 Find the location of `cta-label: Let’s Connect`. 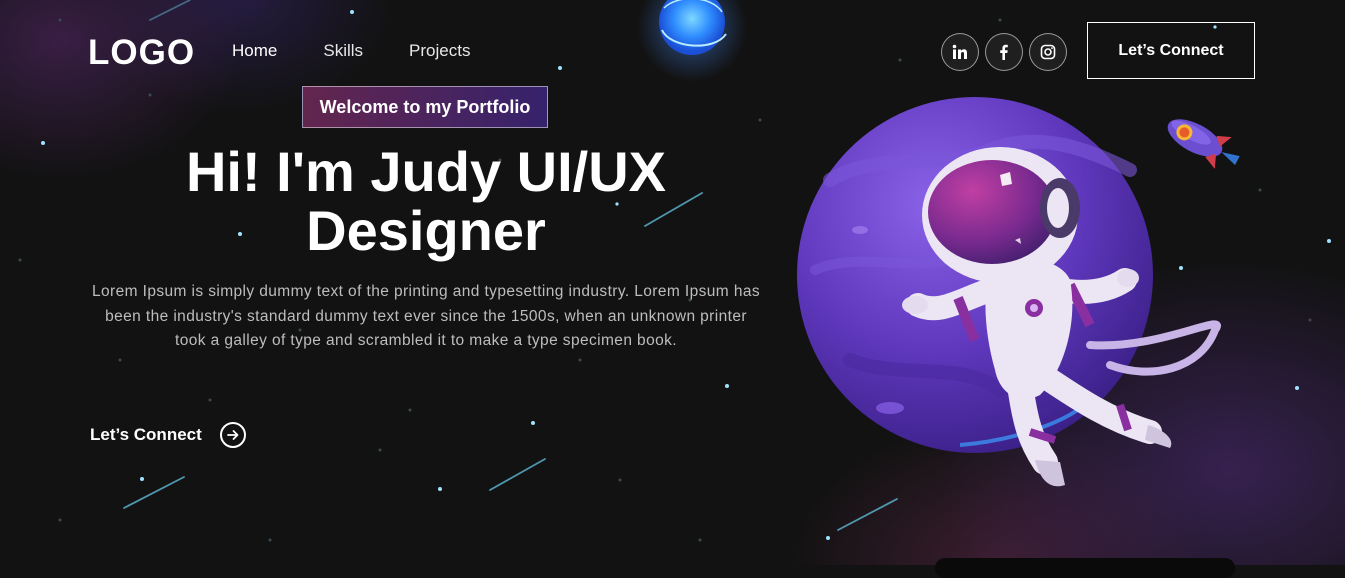

cta-label: Let’s Connect is located at coordinates (146, 434).